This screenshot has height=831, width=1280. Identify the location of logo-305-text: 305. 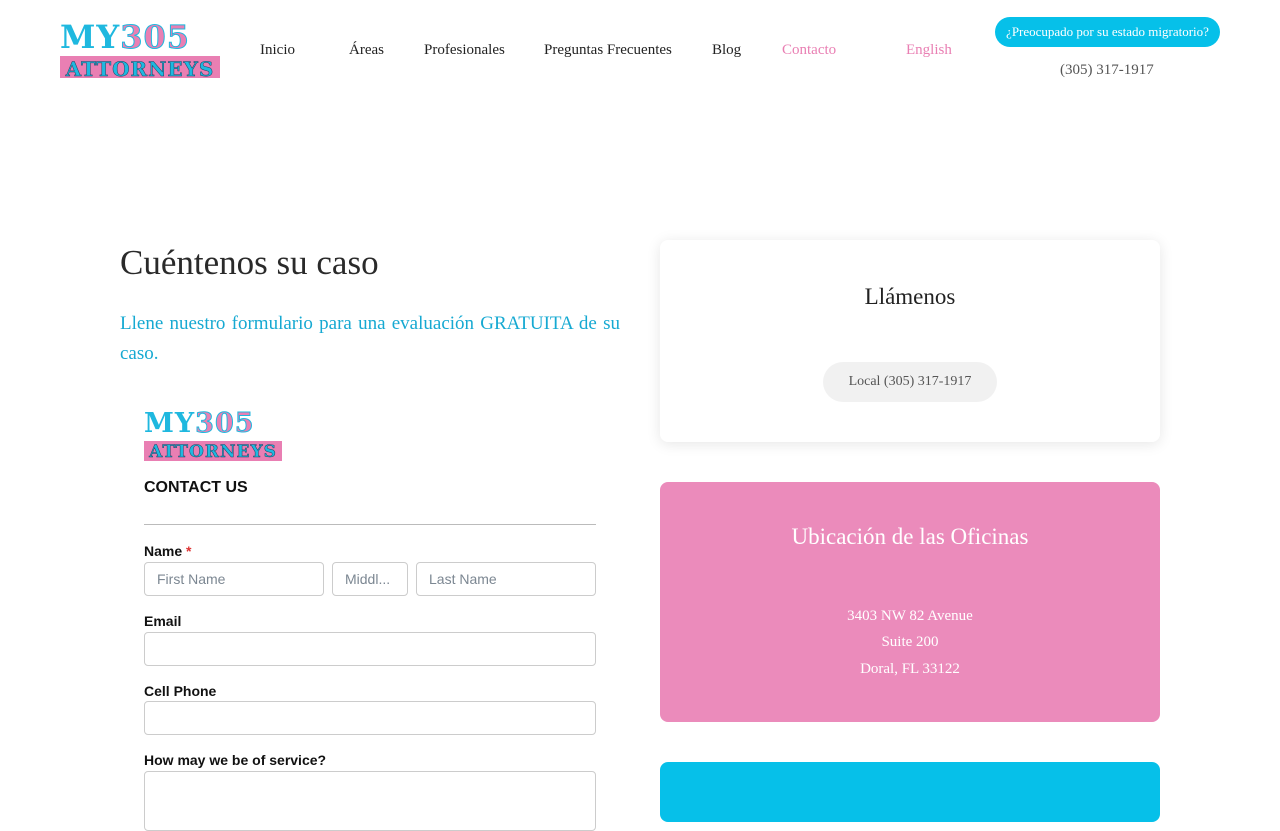
(155, 37).